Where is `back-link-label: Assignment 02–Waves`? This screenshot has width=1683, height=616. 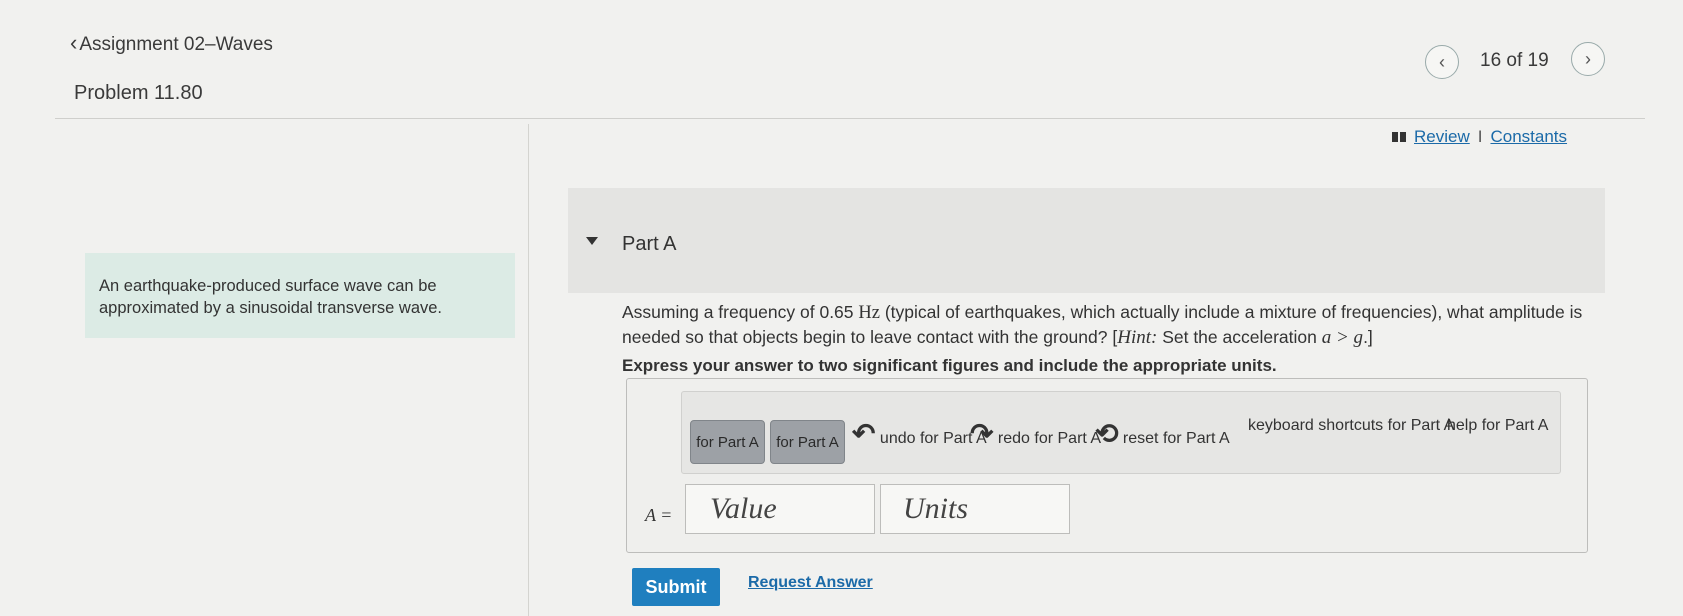 back-link-label: Assignment 02–Waves is located at coordinates (176, 44).